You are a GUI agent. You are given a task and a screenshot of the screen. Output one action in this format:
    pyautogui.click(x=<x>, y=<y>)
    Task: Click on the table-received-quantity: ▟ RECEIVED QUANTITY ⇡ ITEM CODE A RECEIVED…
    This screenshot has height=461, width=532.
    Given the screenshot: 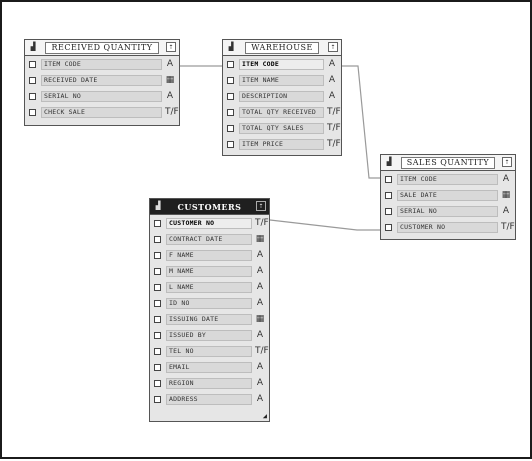 What is the action you would take?
    pyautogui.click(x=102, y=82)
    